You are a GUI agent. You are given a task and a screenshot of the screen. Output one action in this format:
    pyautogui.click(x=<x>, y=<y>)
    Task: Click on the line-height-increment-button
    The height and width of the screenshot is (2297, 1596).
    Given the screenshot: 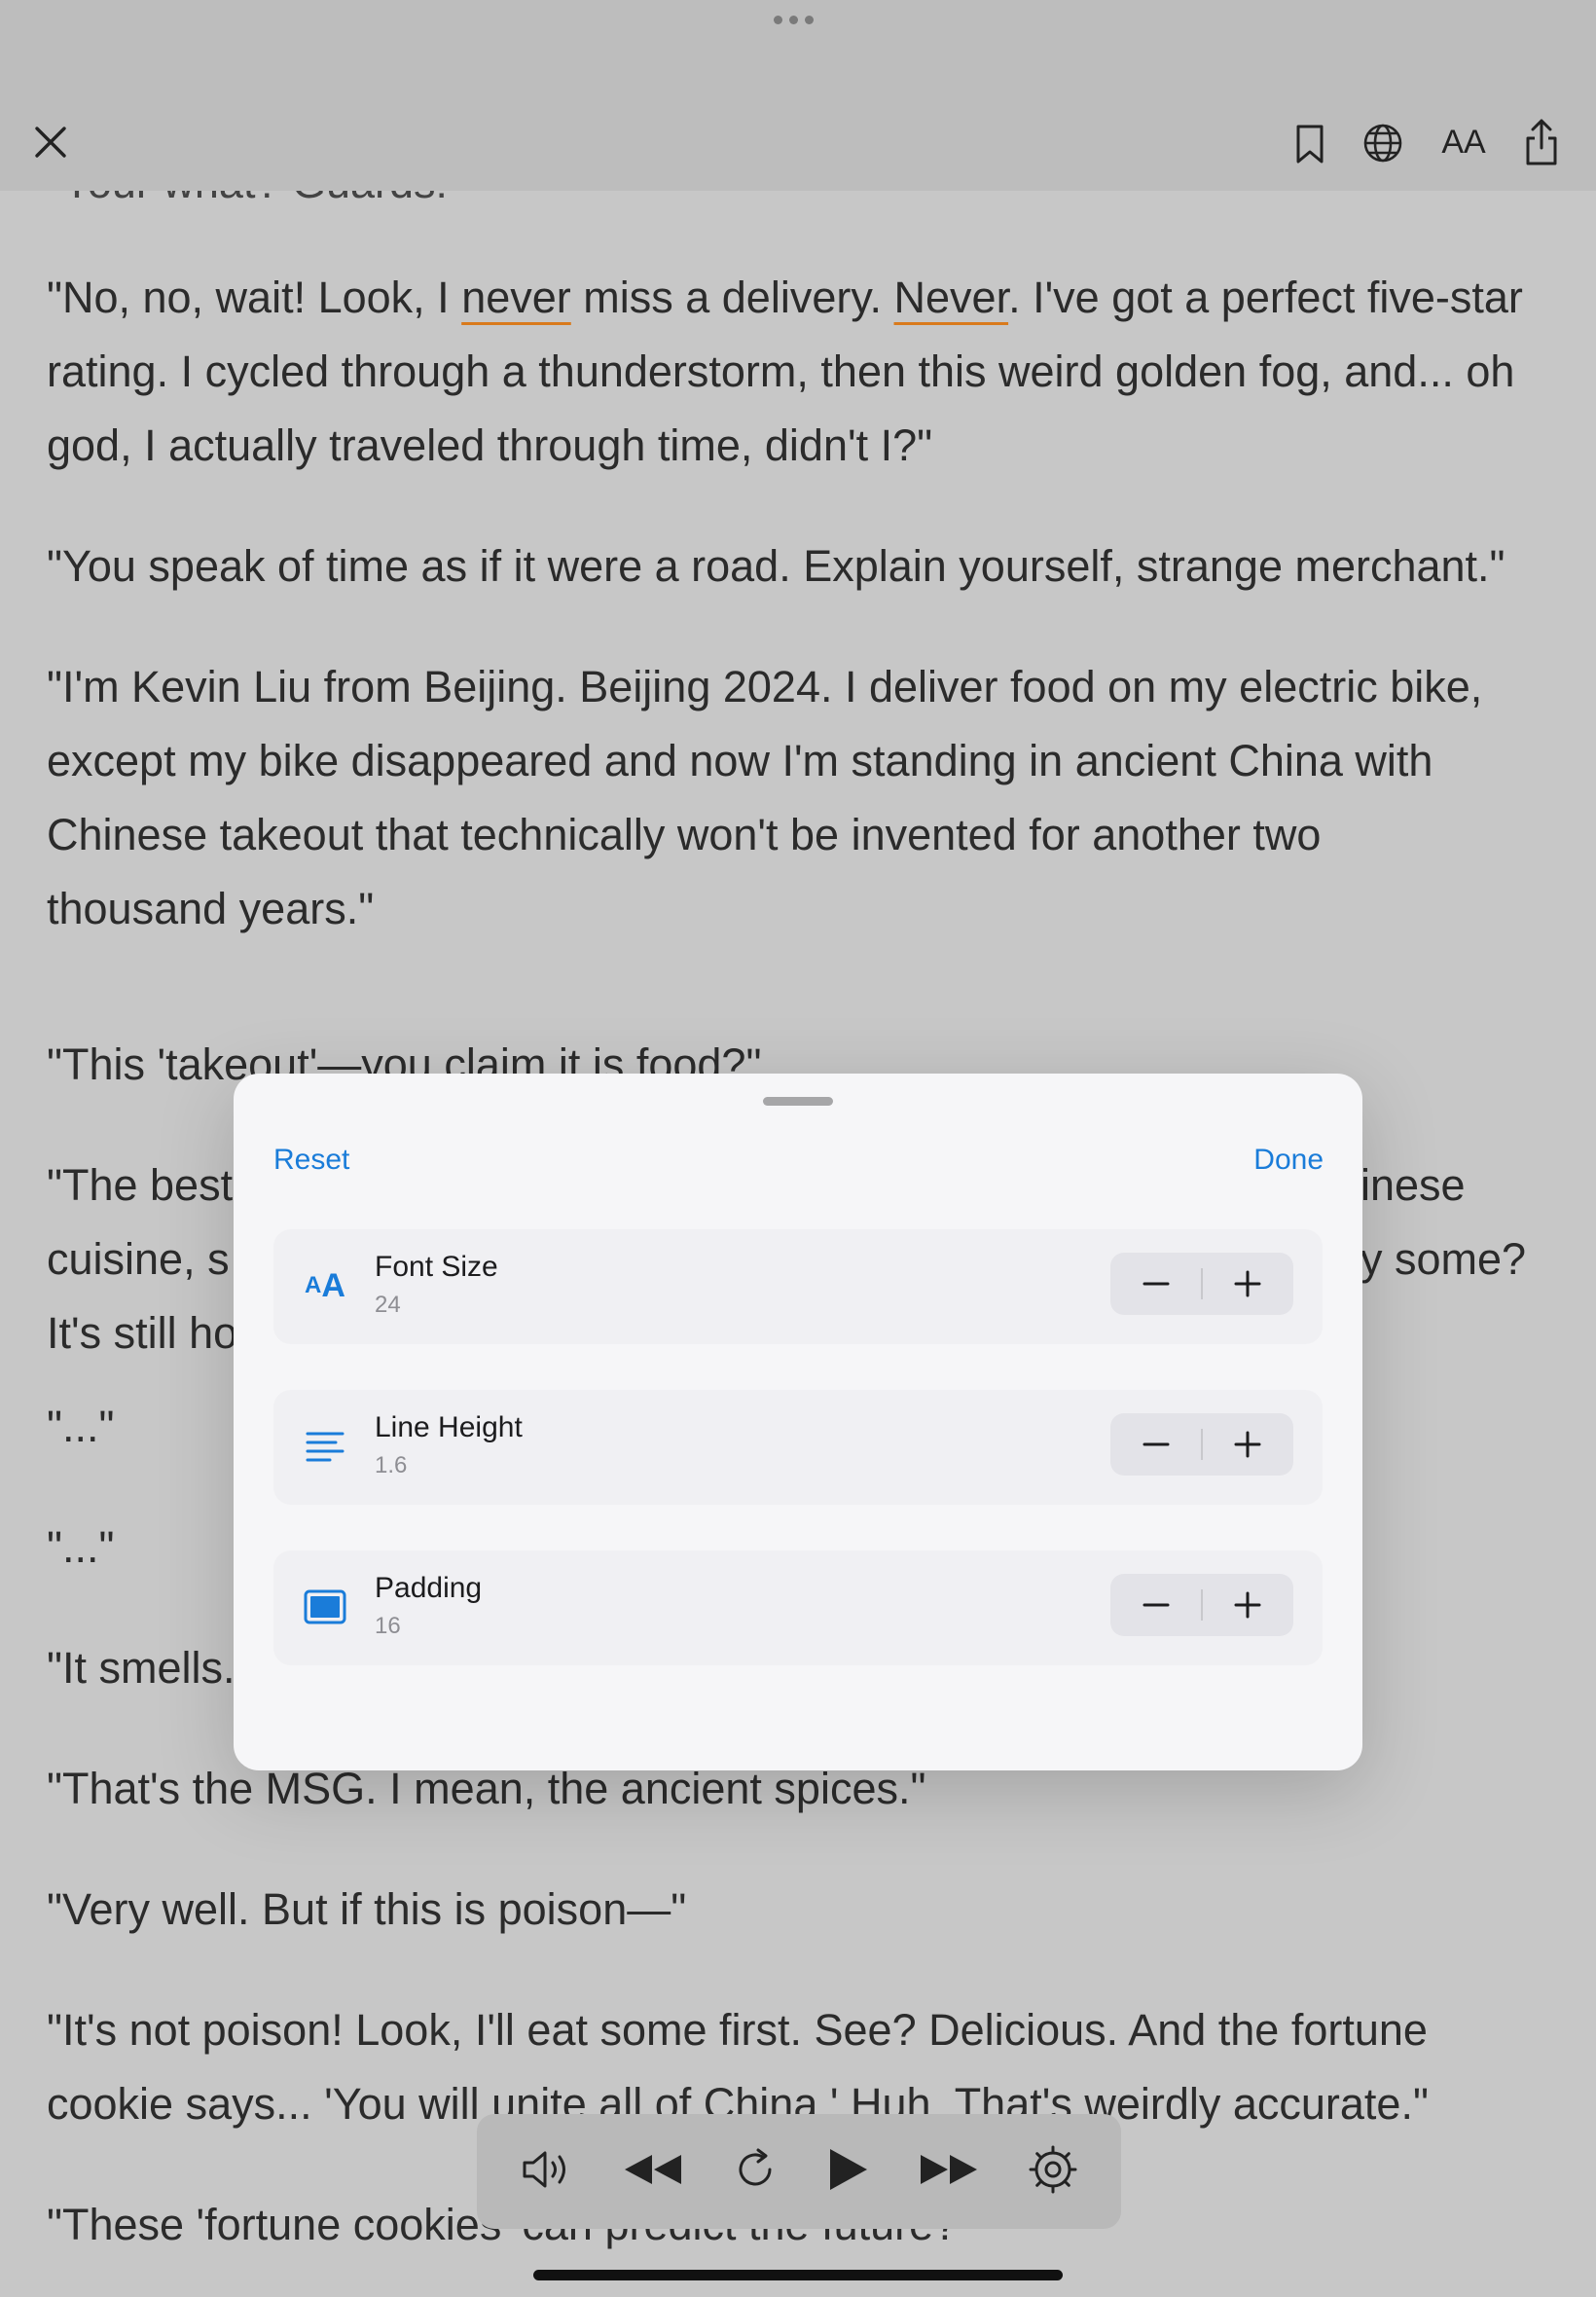 What is the action you would take?
    pyautogui.click(x=1247, y=1444)
    